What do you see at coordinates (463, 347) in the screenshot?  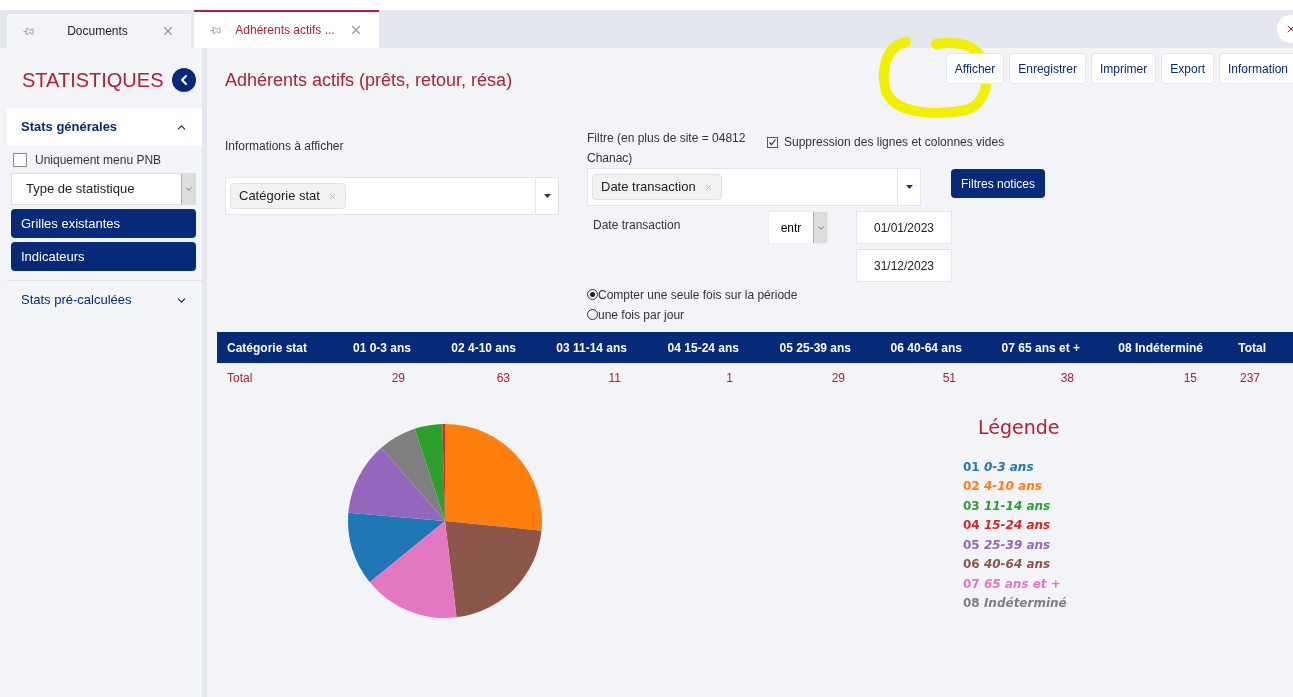 I see `column-header: 02 4-10 ans` at bounding box center [463, 347].